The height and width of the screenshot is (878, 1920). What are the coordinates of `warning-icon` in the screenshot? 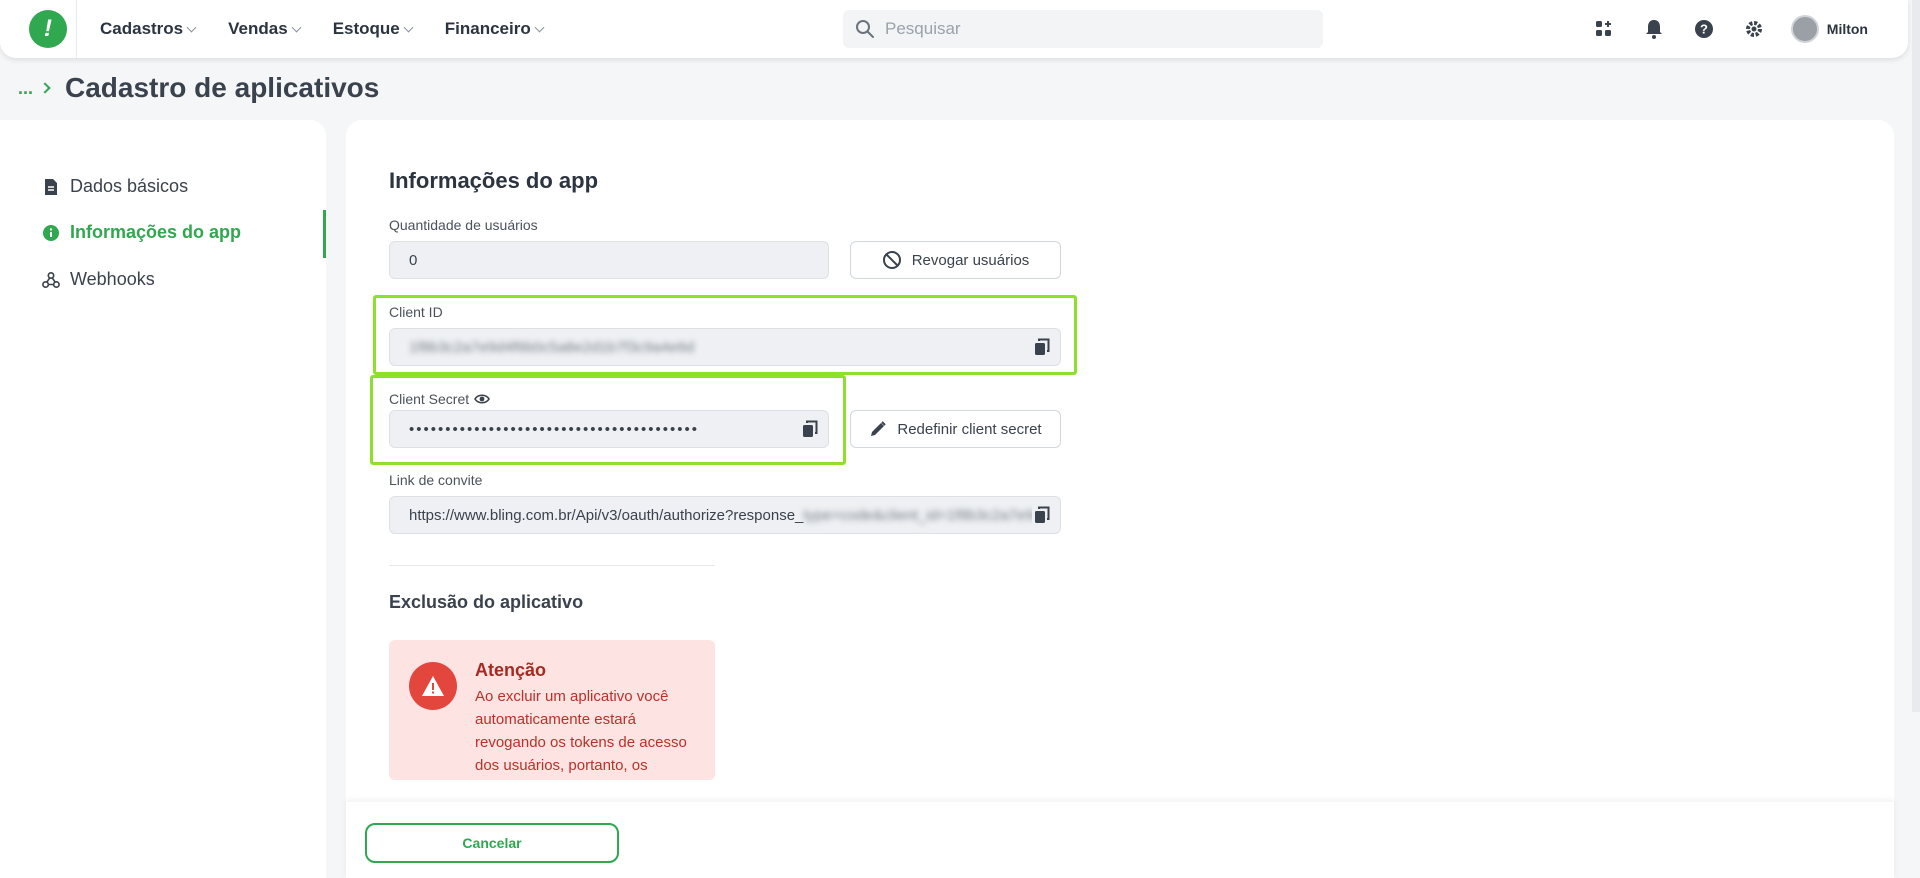 It's located at (433, 686).